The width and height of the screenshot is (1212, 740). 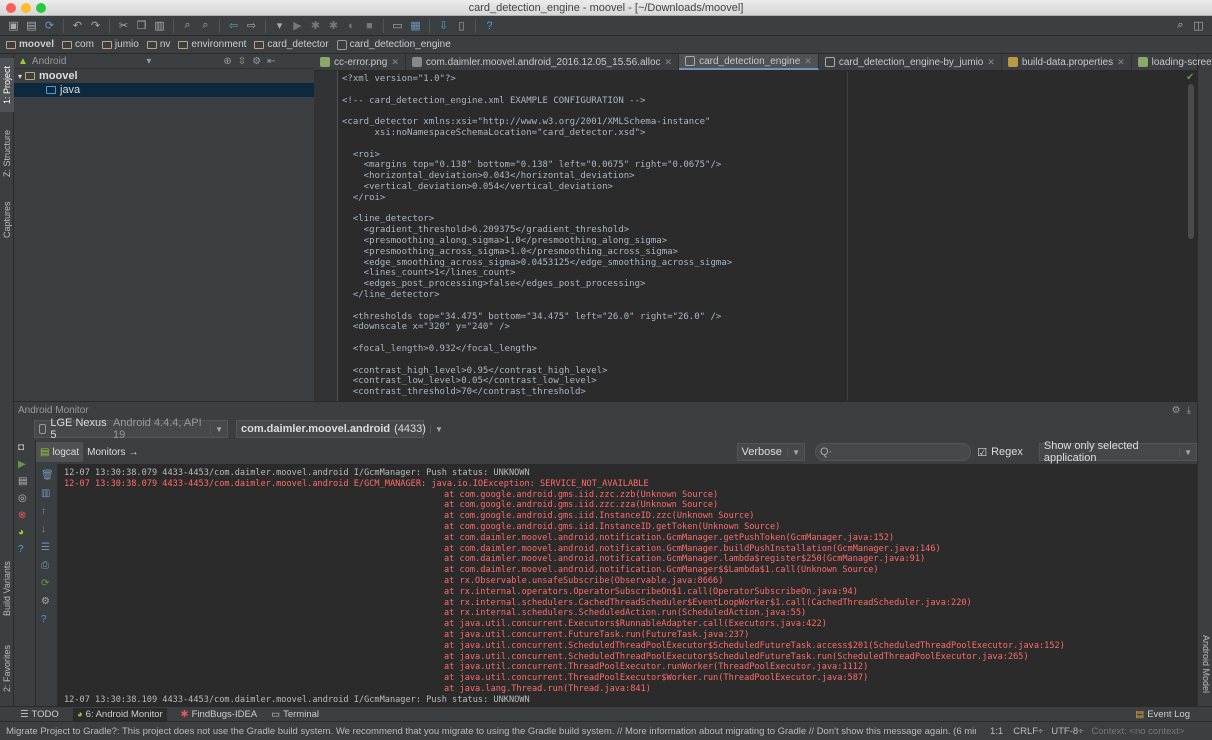 I want to click on favorites-tool-button: 2: Favorites, so click(x=7, y=668).